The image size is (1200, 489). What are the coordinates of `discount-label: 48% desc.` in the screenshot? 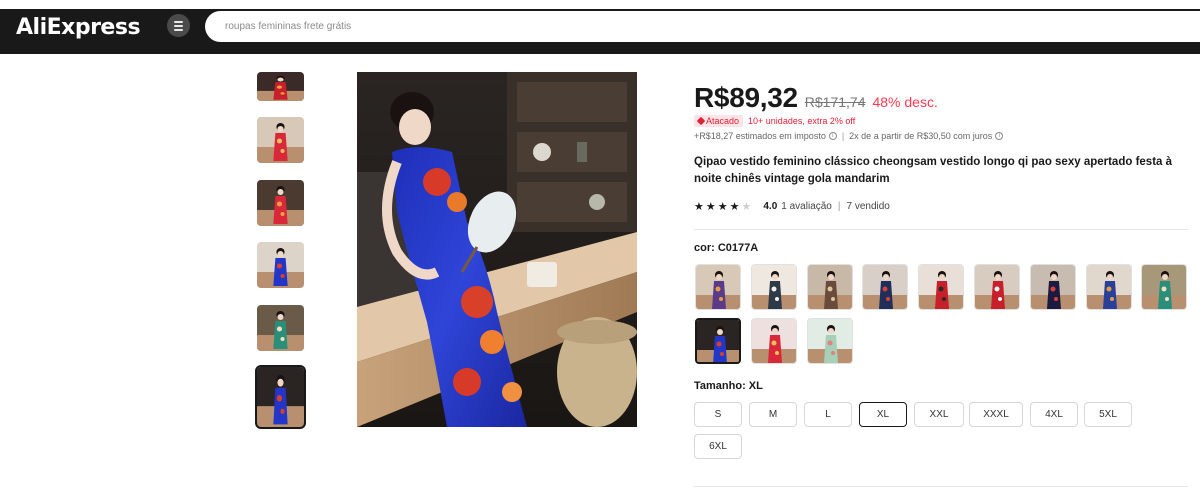 It's located at (905, 102).